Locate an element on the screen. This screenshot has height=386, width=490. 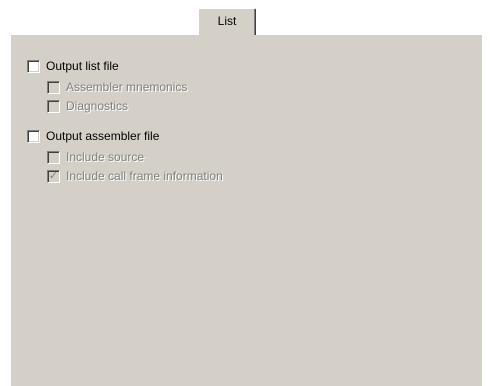
checkmark-icon: ✓ is located at coordinates (53, 175).